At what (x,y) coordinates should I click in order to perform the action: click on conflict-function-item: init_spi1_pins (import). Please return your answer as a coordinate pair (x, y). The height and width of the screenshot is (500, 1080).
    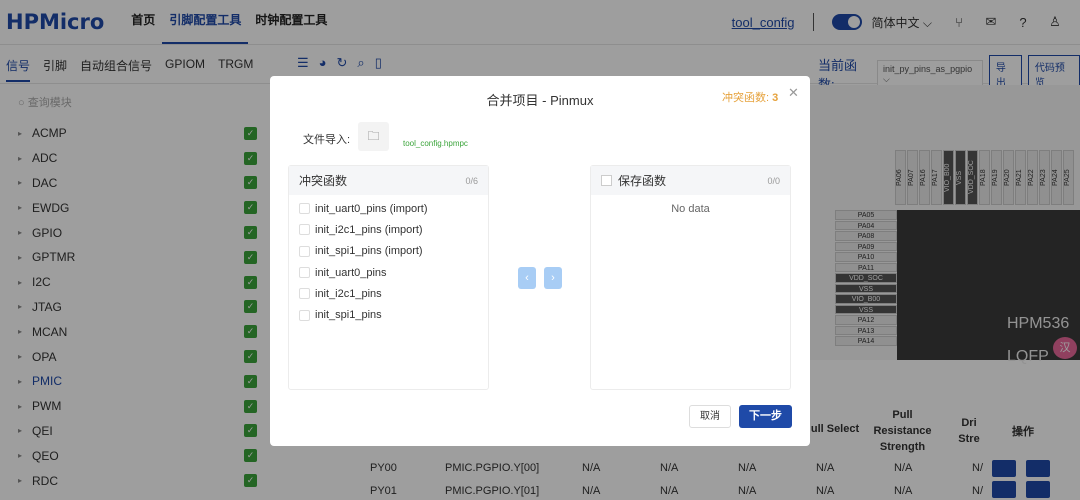
    Looking at the image, I should click on (388, 251).